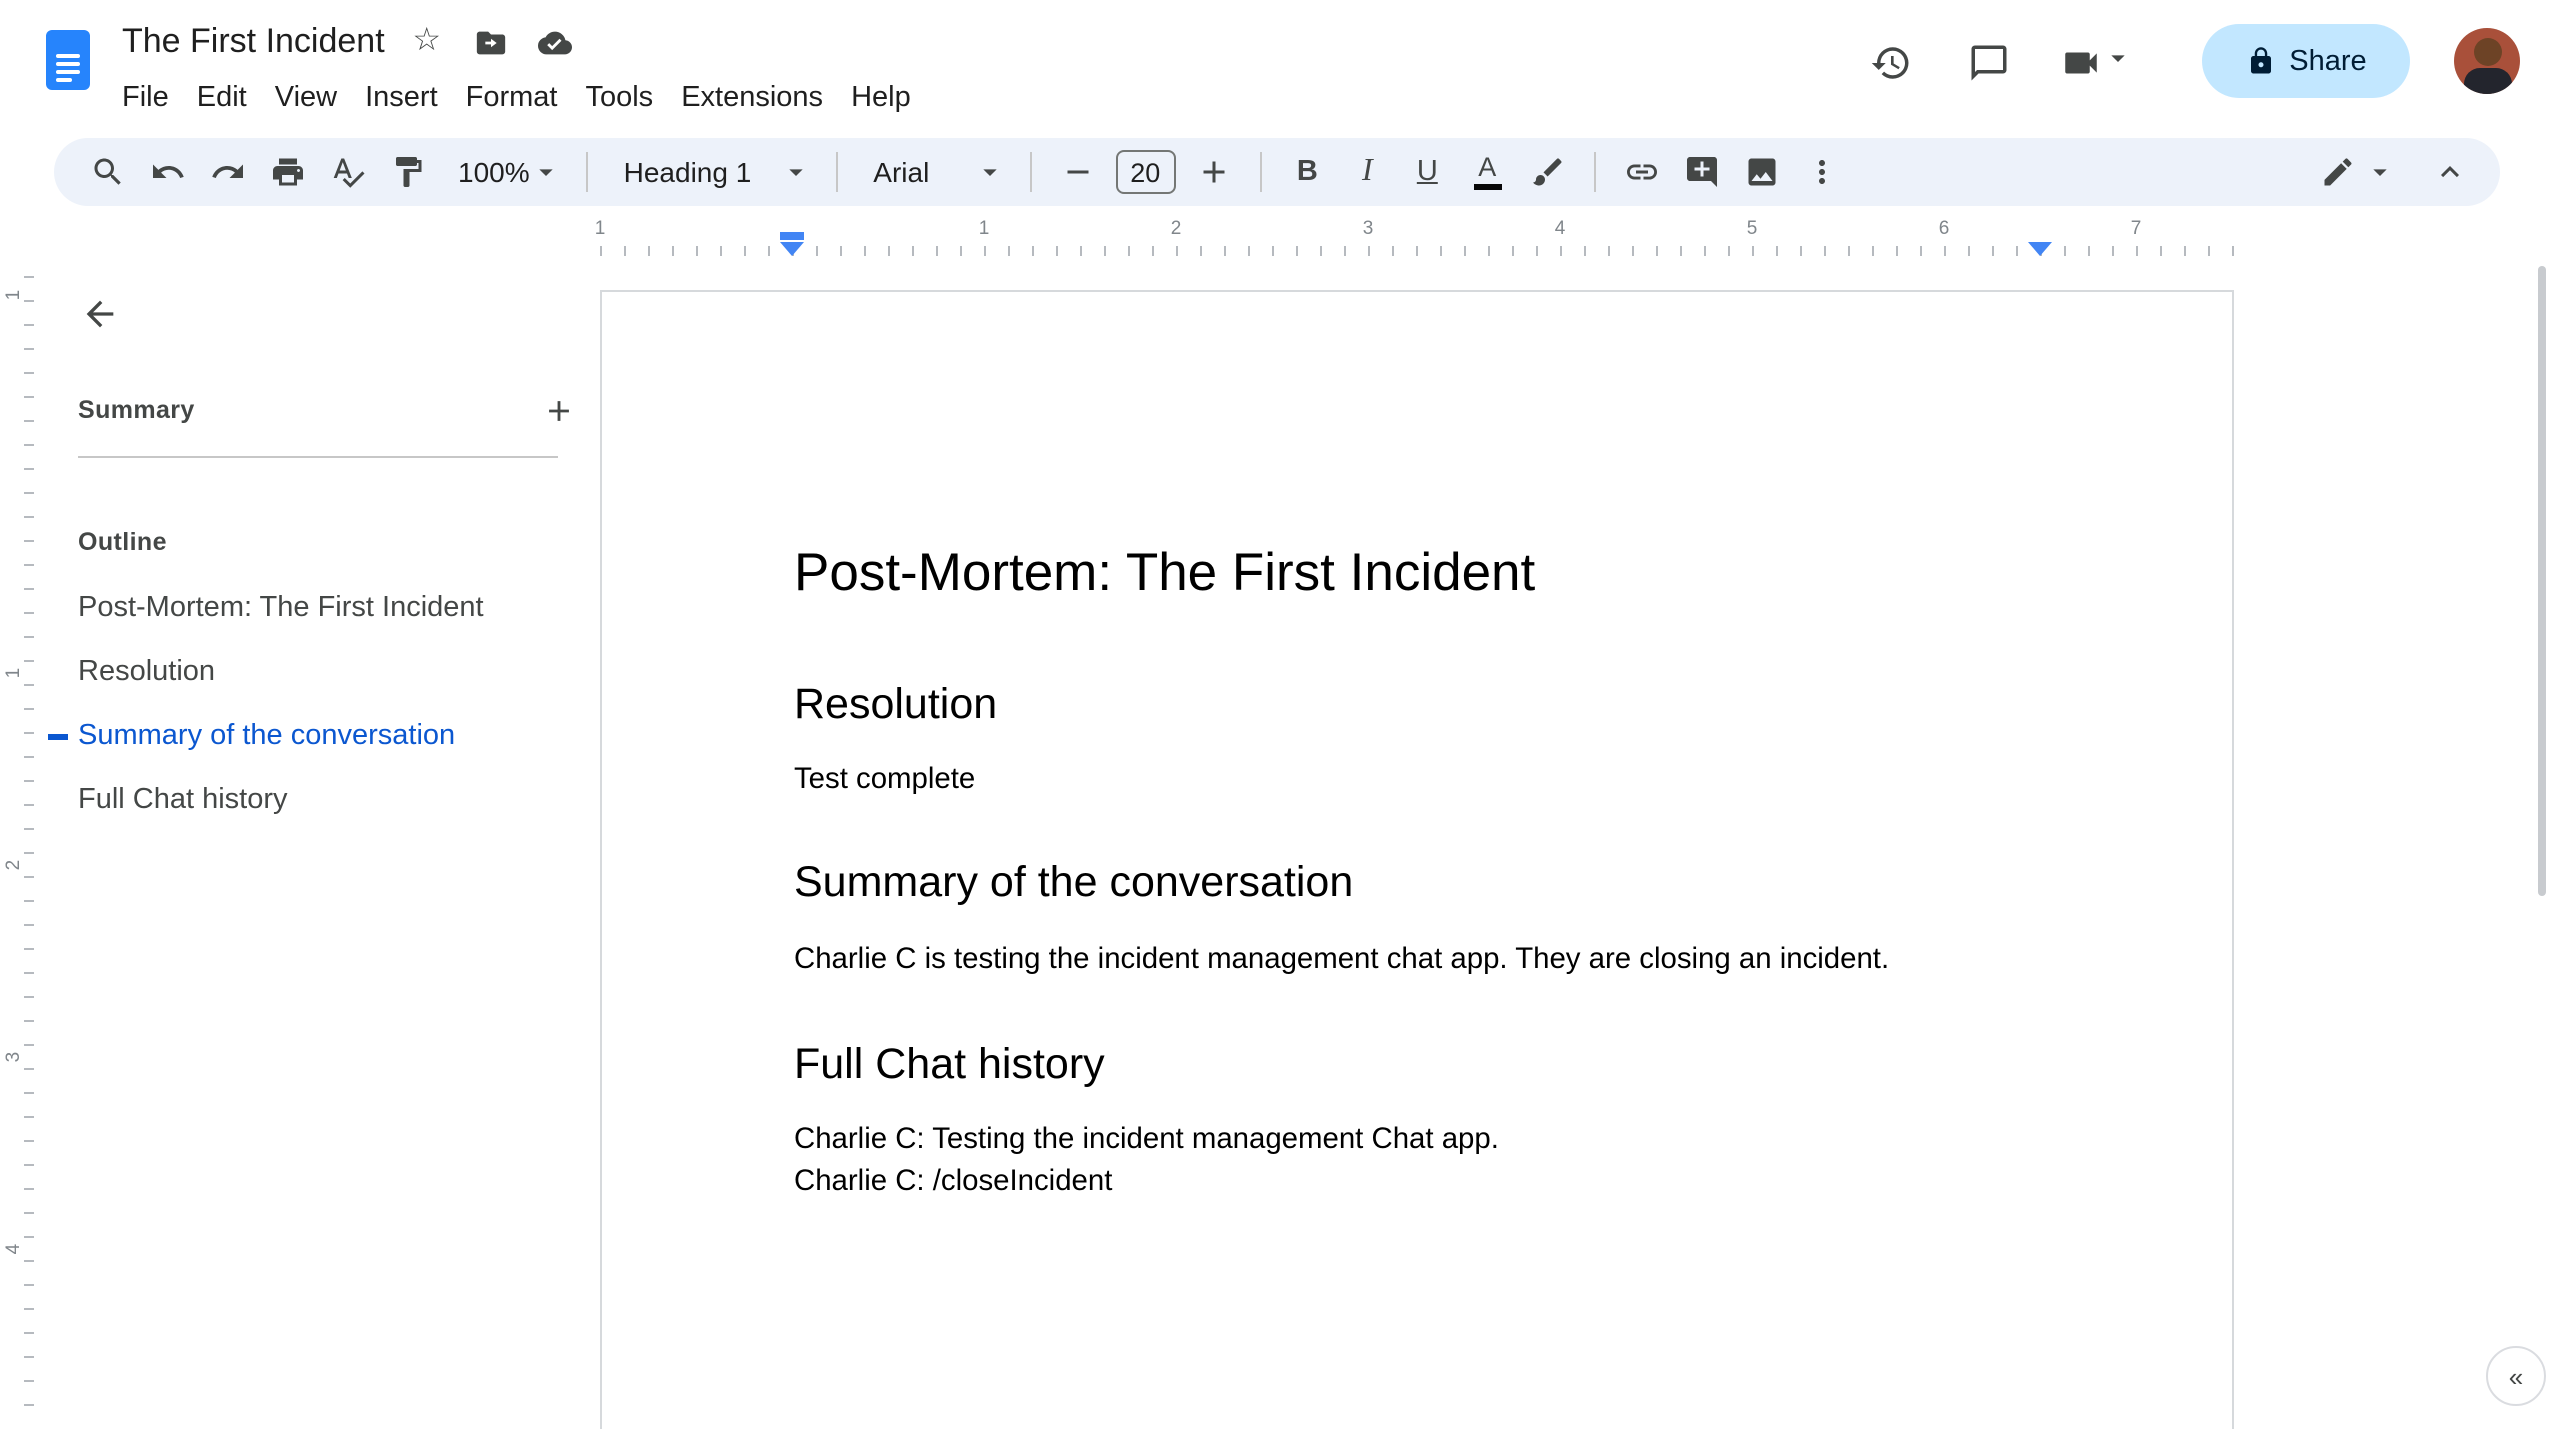  I want to click on toolbar: 100% Heading 1 Arial 20 B I U A, so click(1277, 172).